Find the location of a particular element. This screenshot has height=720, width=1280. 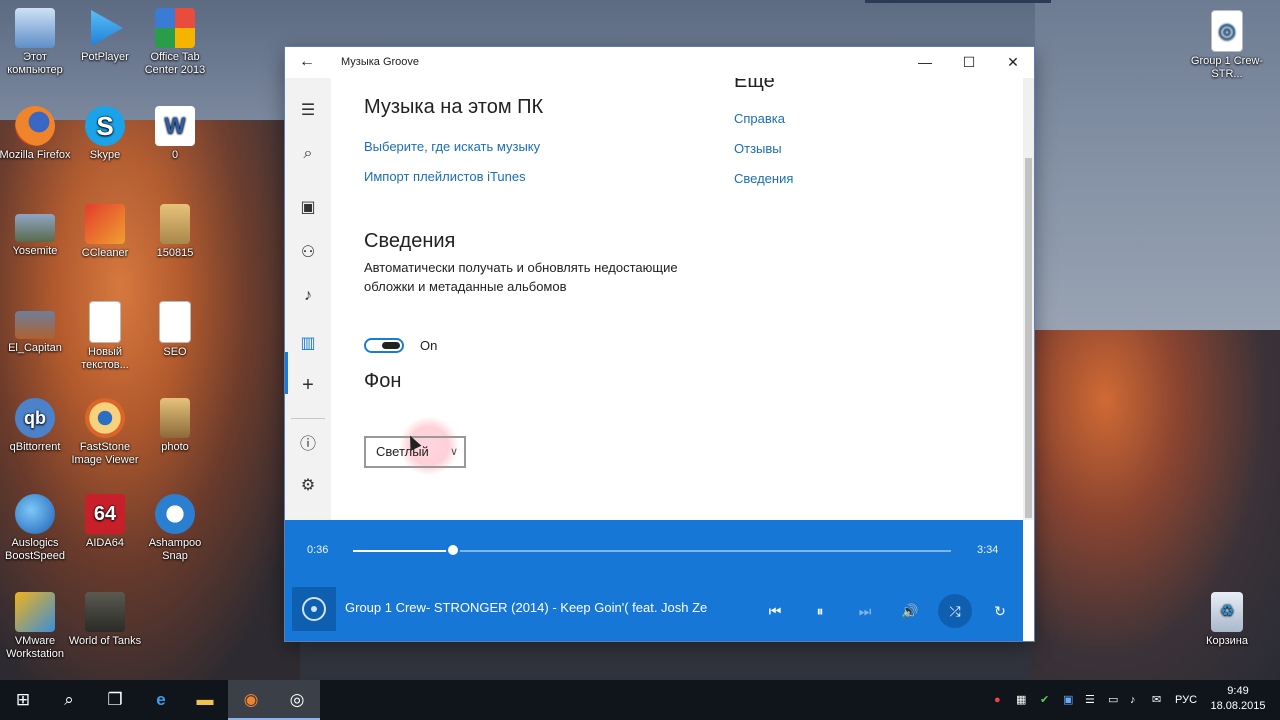

info-description-line2: обложки и метаданные альбомов is located at coordinates (465, 286).